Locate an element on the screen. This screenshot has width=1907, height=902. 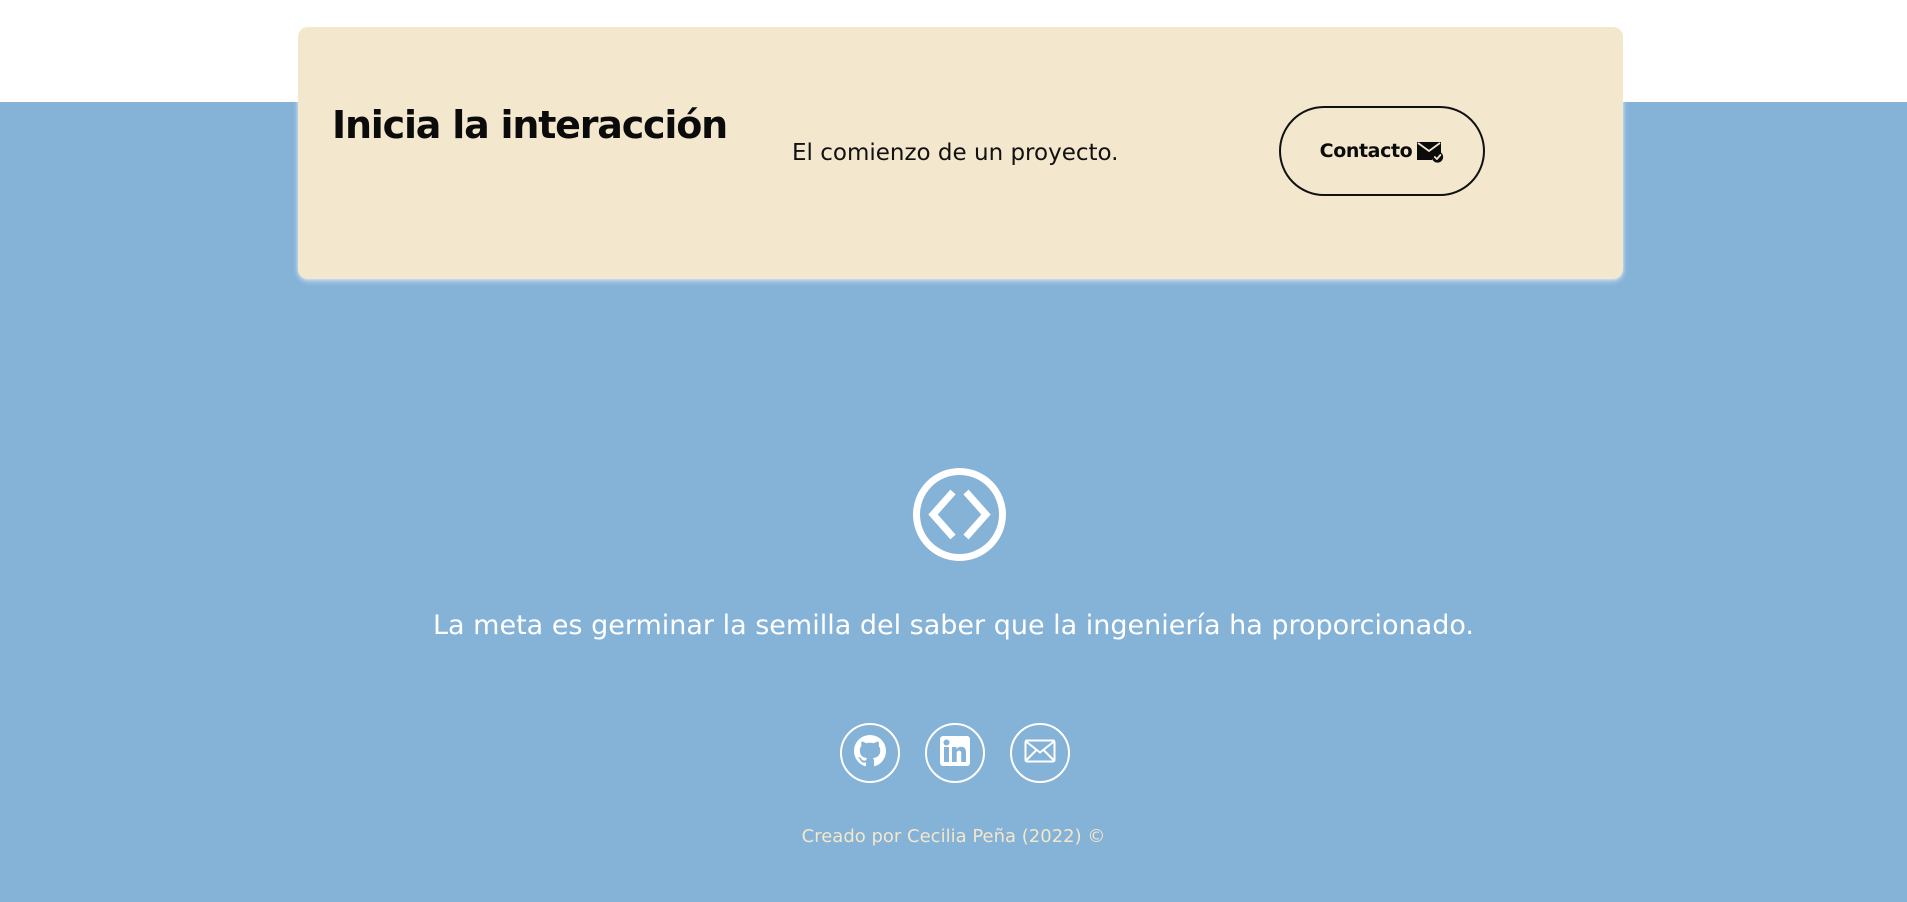
contact-button-label: Contacto is located at coordinates (1366, 151).